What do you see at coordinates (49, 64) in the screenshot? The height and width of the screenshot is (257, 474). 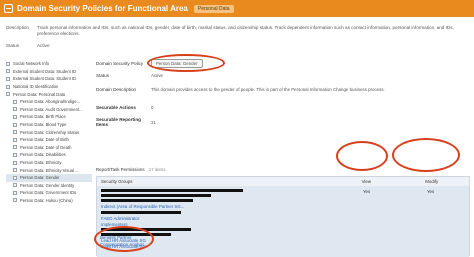 I see `tree-item: Social Network Info` at bounding box center [49, 64].